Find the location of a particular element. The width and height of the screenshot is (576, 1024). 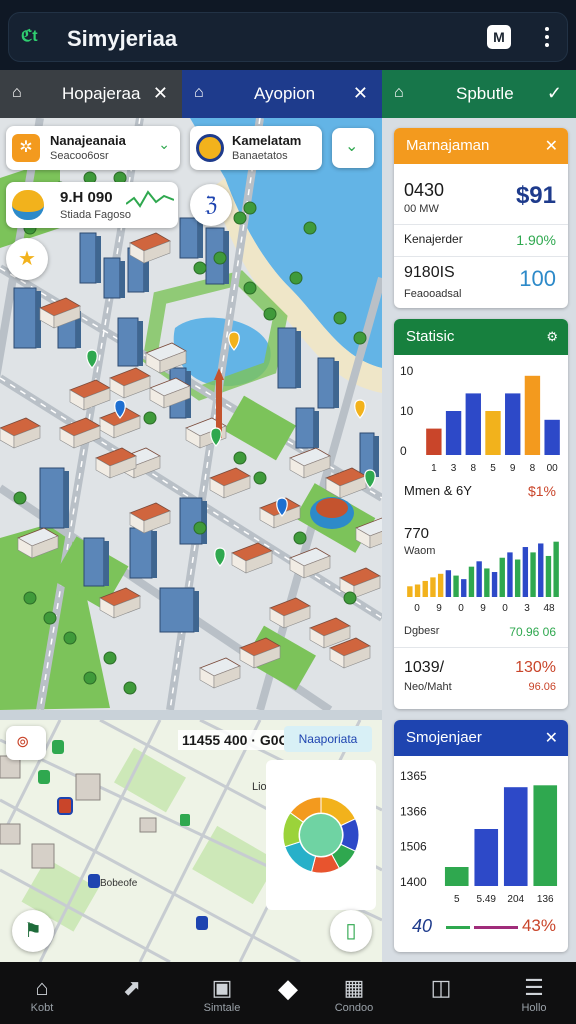

footer-value: 40 is located at coordinates (422, 926).